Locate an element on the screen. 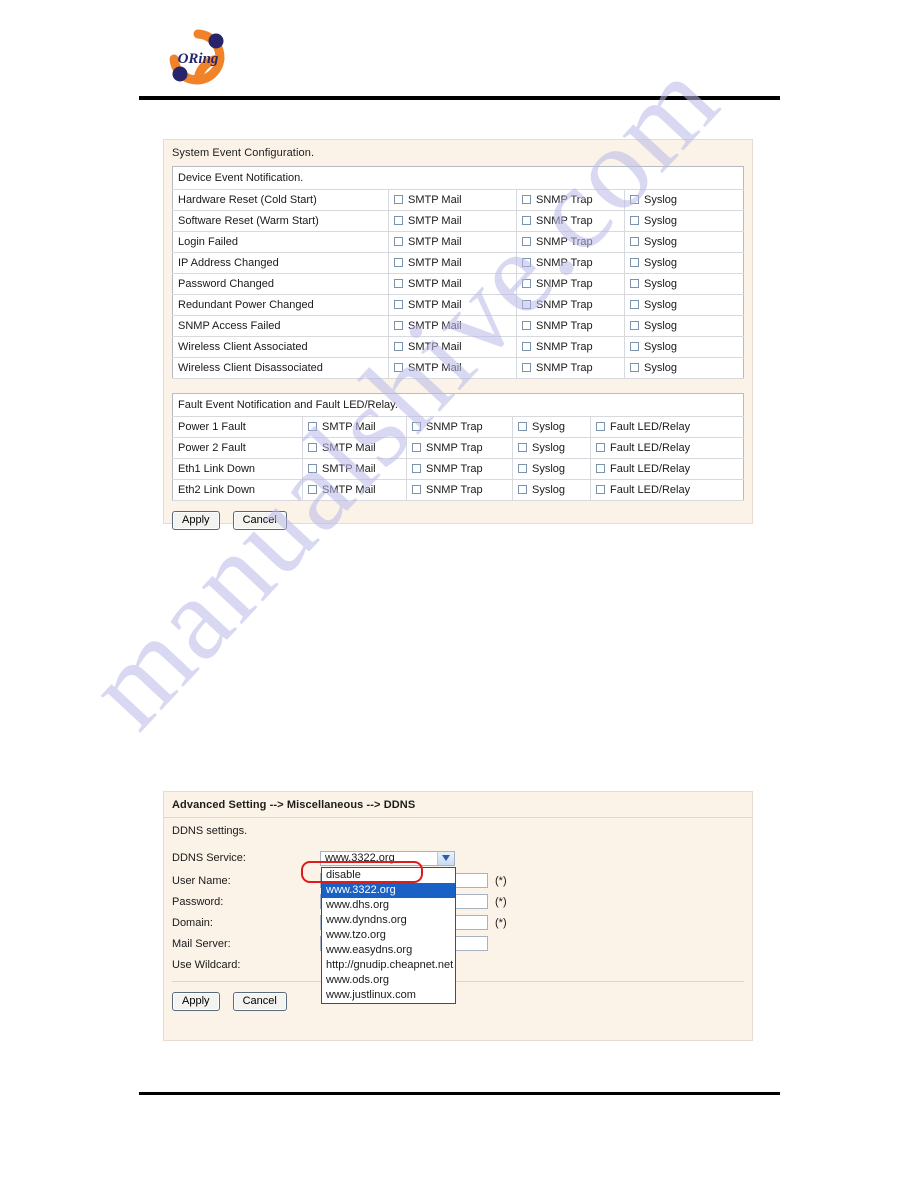 Image resolution: width=918 pixels, height=1188 pixels. ddns-option: www.dyndns.org is located at coordinates (388, 920).